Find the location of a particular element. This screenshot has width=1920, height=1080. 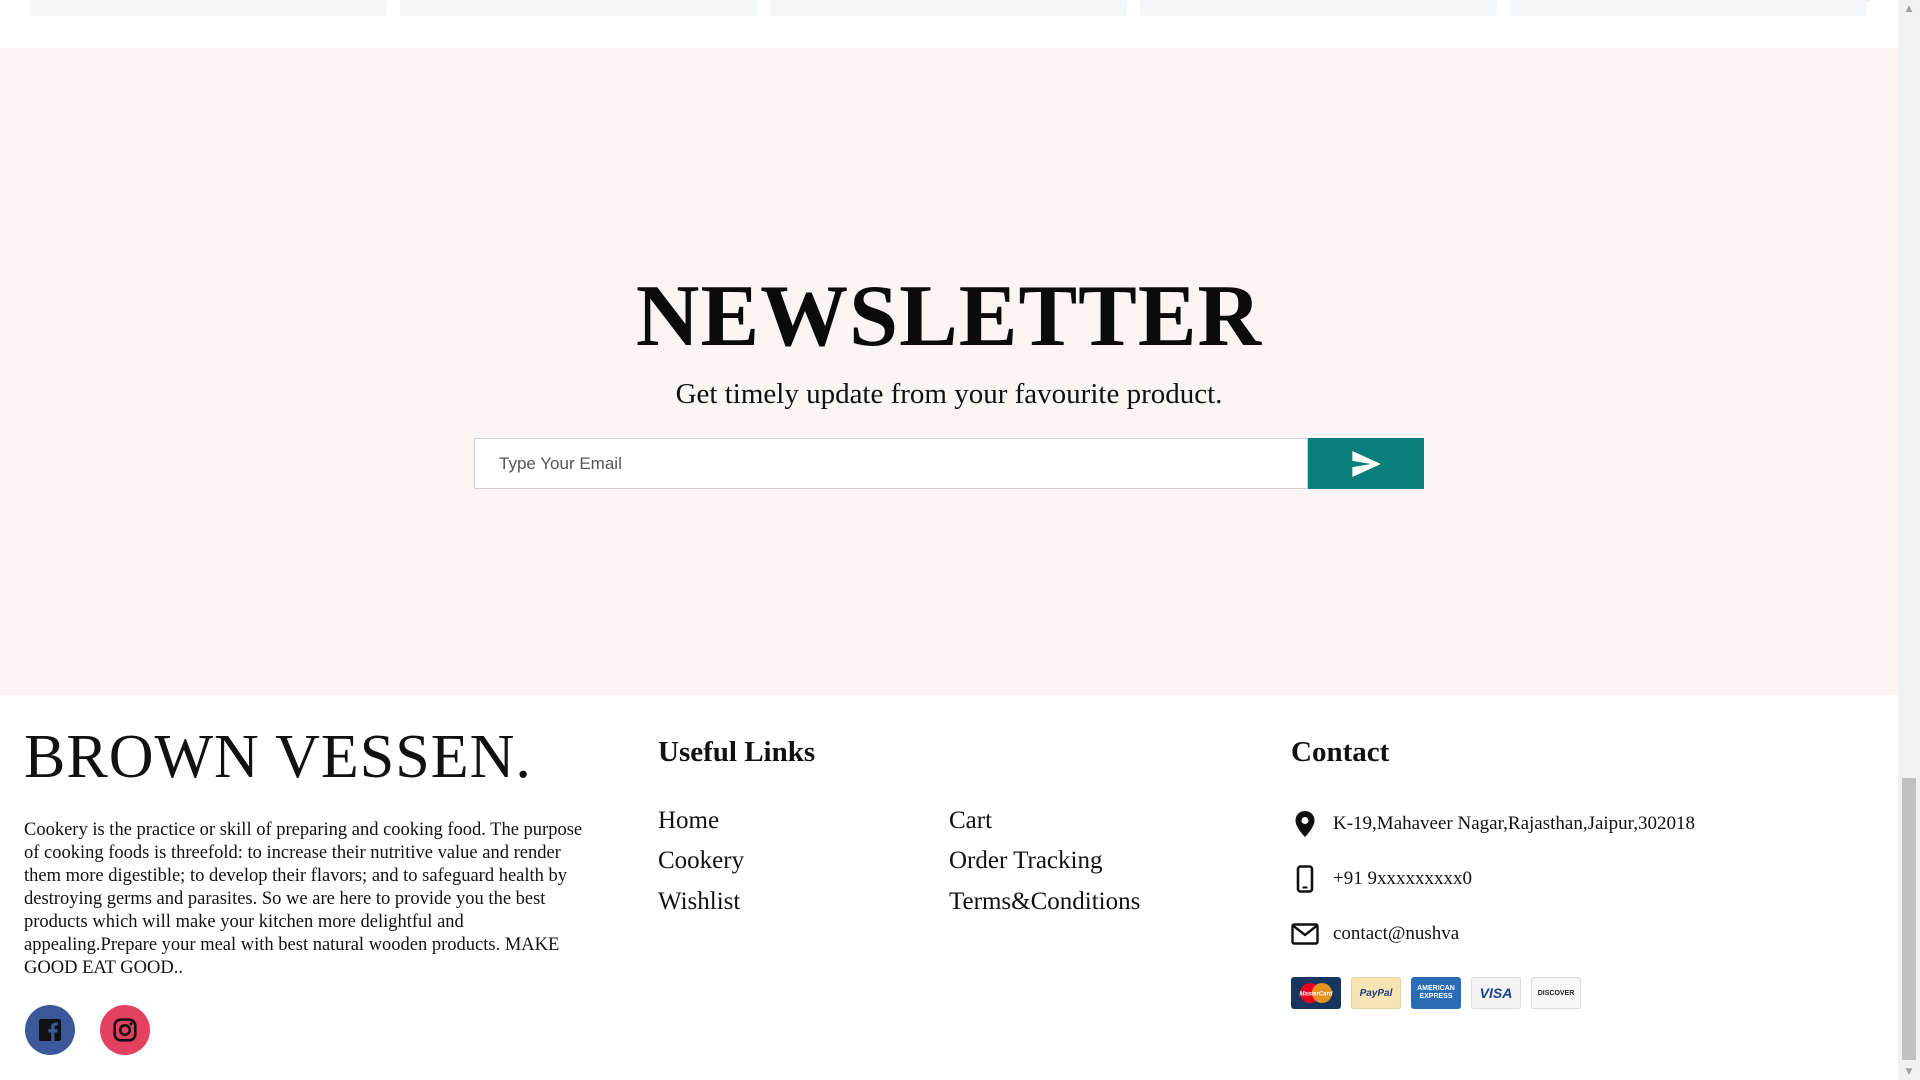

footer-link-terms: Terms&Conditions is located at coordinates (1044, 902).